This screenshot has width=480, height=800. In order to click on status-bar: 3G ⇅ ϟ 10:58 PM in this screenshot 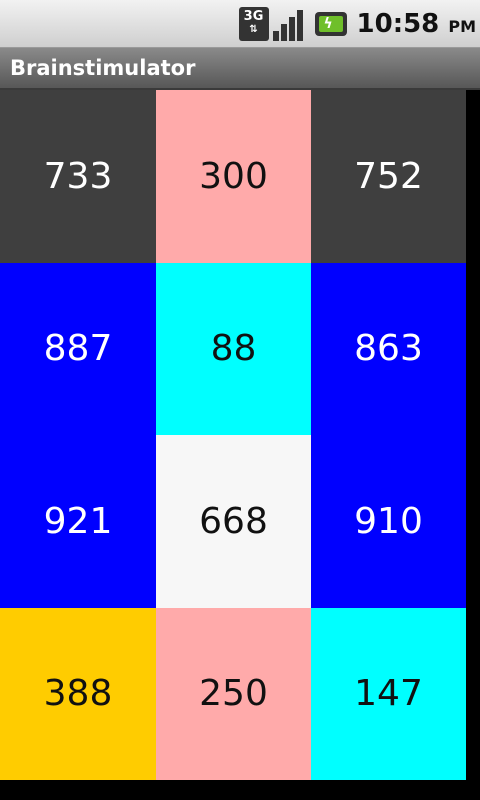, I will do `click(240, 24)`.